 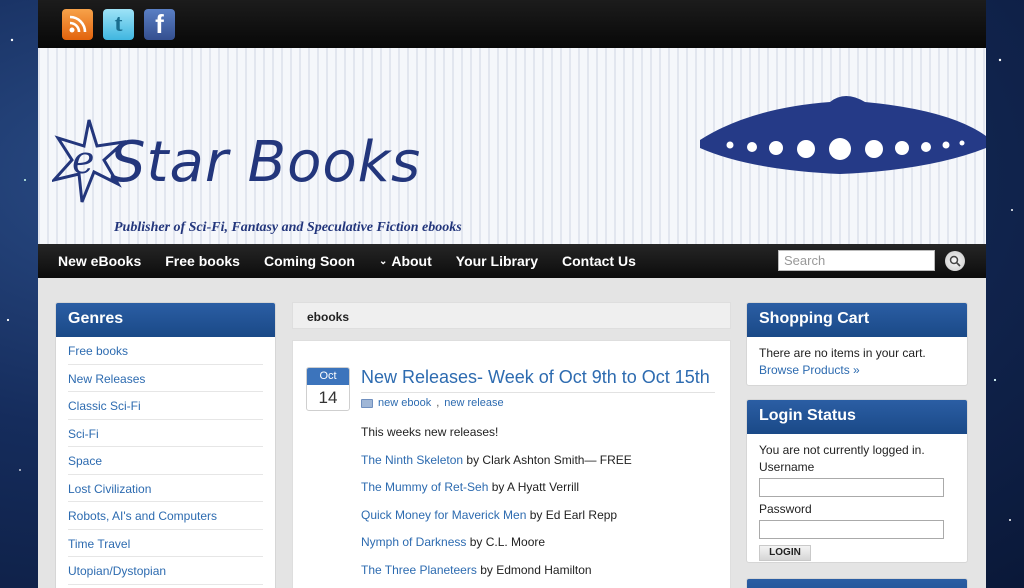 What do you see at coordinates (842, 450) in the screenshot?
I see `login-status-text: You are not currently logged in.` at bounding box center [842, 450].